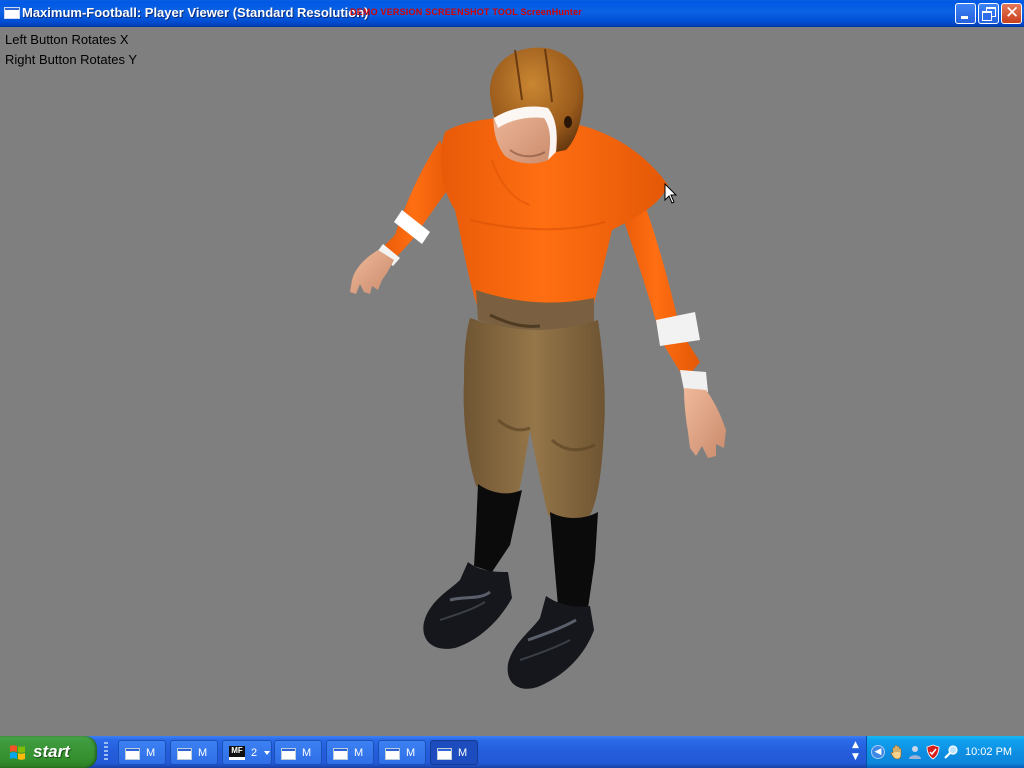 The image size is (1024, 768). What do you see at coordinates (671, 193) in the screenshot?
I see `mouse-cursor-icon` at bounding box center [671, 193].